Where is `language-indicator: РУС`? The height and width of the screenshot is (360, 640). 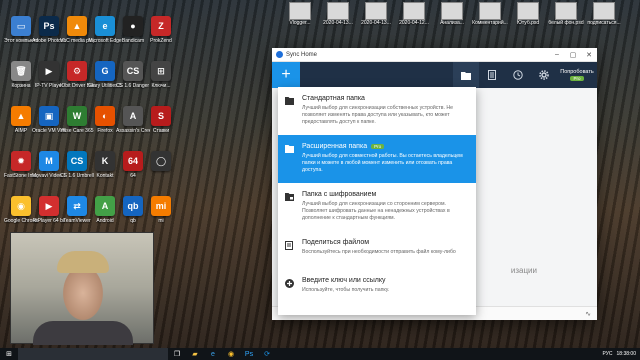 language-indicator: РУС is located at coordinates (608, 354).